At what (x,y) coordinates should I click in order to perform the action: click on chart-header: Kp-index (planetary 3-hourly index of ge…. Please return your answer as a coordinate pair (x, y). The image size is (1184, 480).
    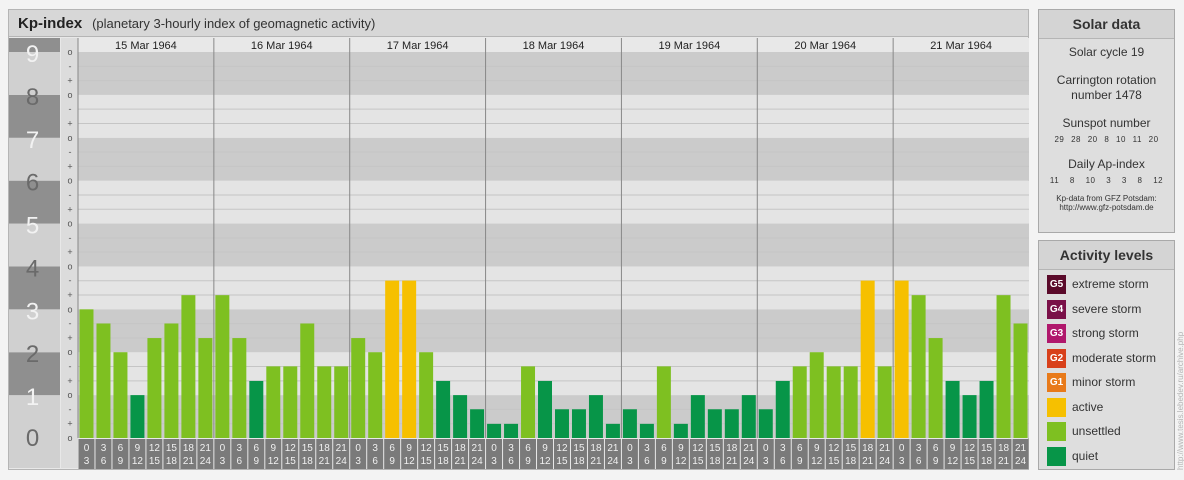
    Looking at the image, I should click on (518, 23).